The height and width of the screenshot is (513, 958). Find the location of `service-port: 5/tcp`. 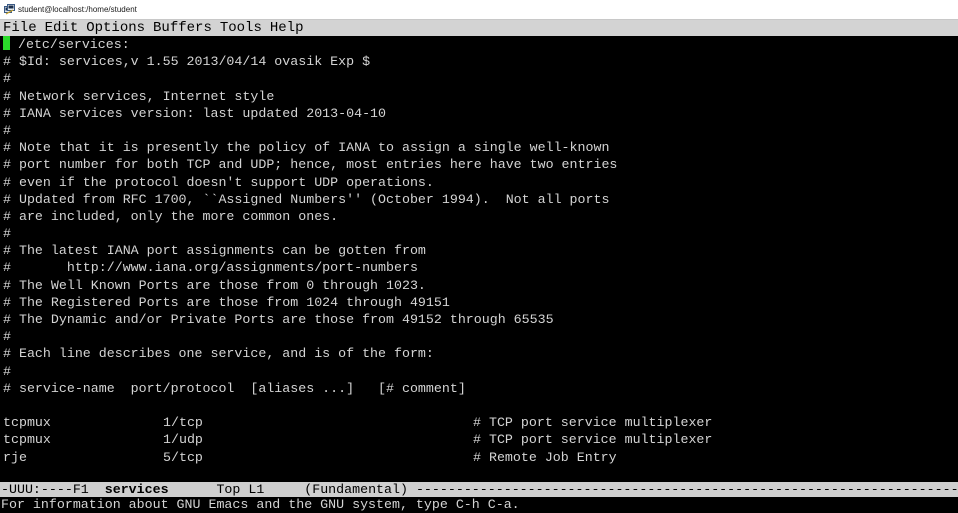

service-port: 5/tcp is located at coordinates (183, 457).